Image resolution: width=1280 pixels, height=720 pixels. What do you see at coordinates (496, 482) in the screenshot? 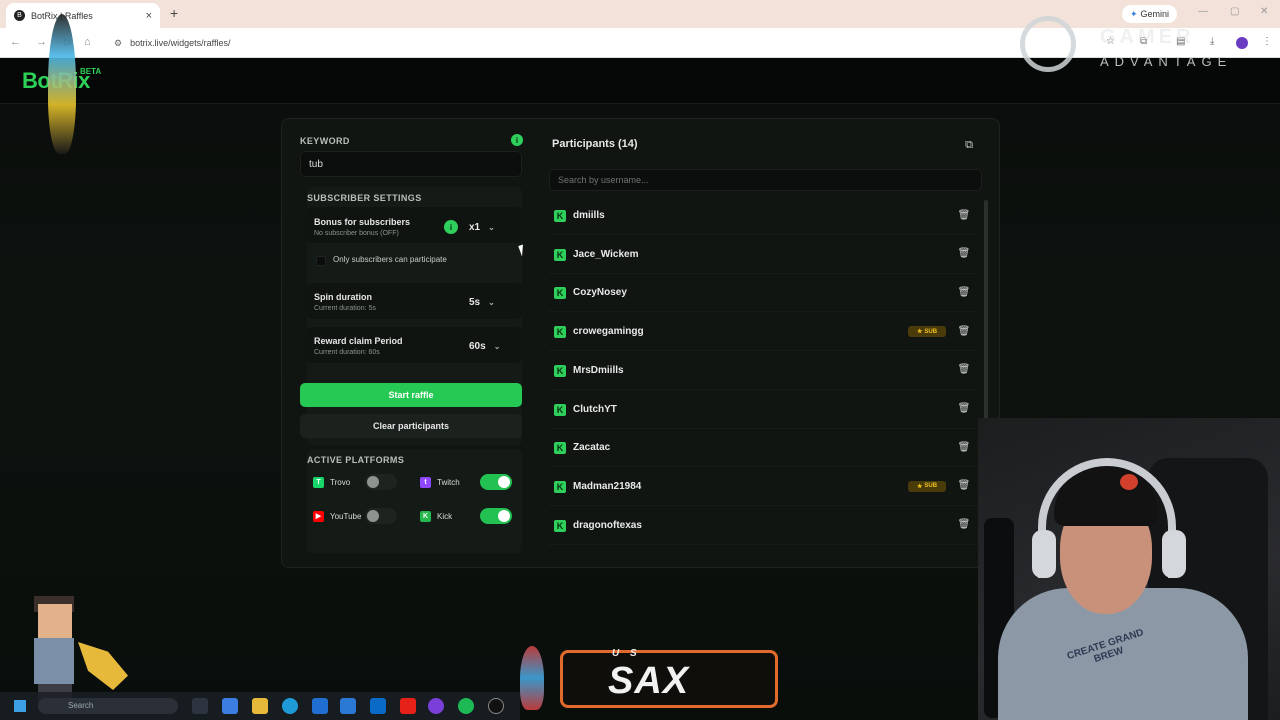
I see `twitch-toggle` at bounding box center [496, 482].